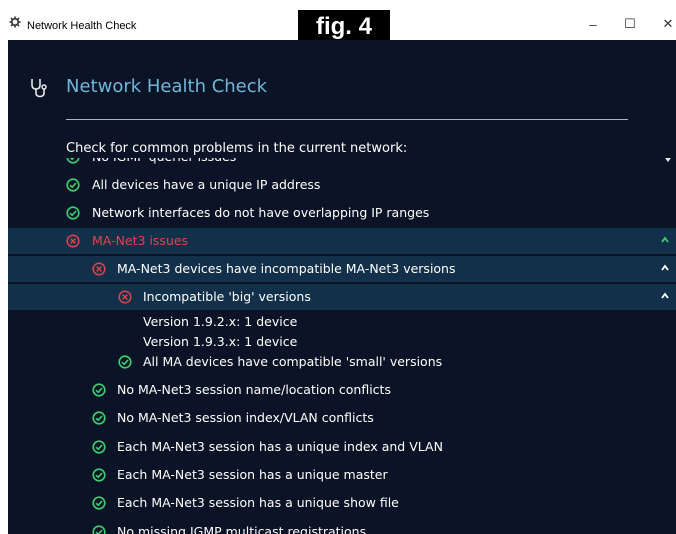 This screenshot has width=676, height=534. I want to click on check-item-unique-ip: All devices have a unique IP address, so click(342, 185).